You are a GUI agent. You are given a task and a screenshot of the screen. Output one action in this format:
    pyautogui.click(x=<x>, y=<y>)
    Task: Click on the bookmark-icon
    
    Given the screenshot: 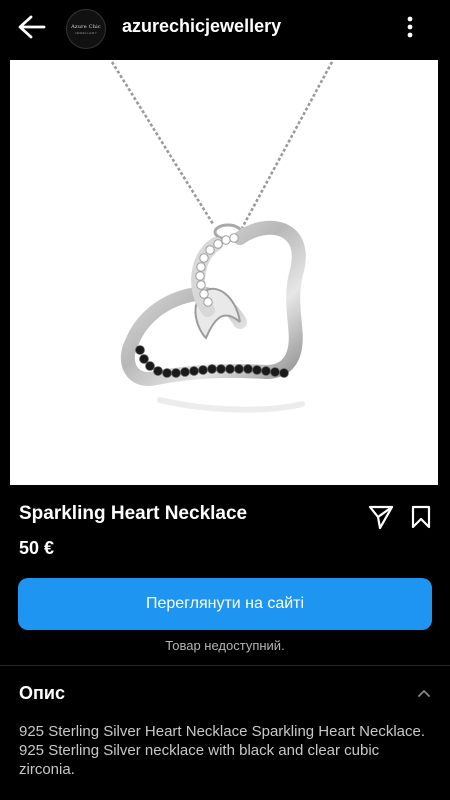 What is the action you would take?
    pyautogui.click(x=421, y=517)
    